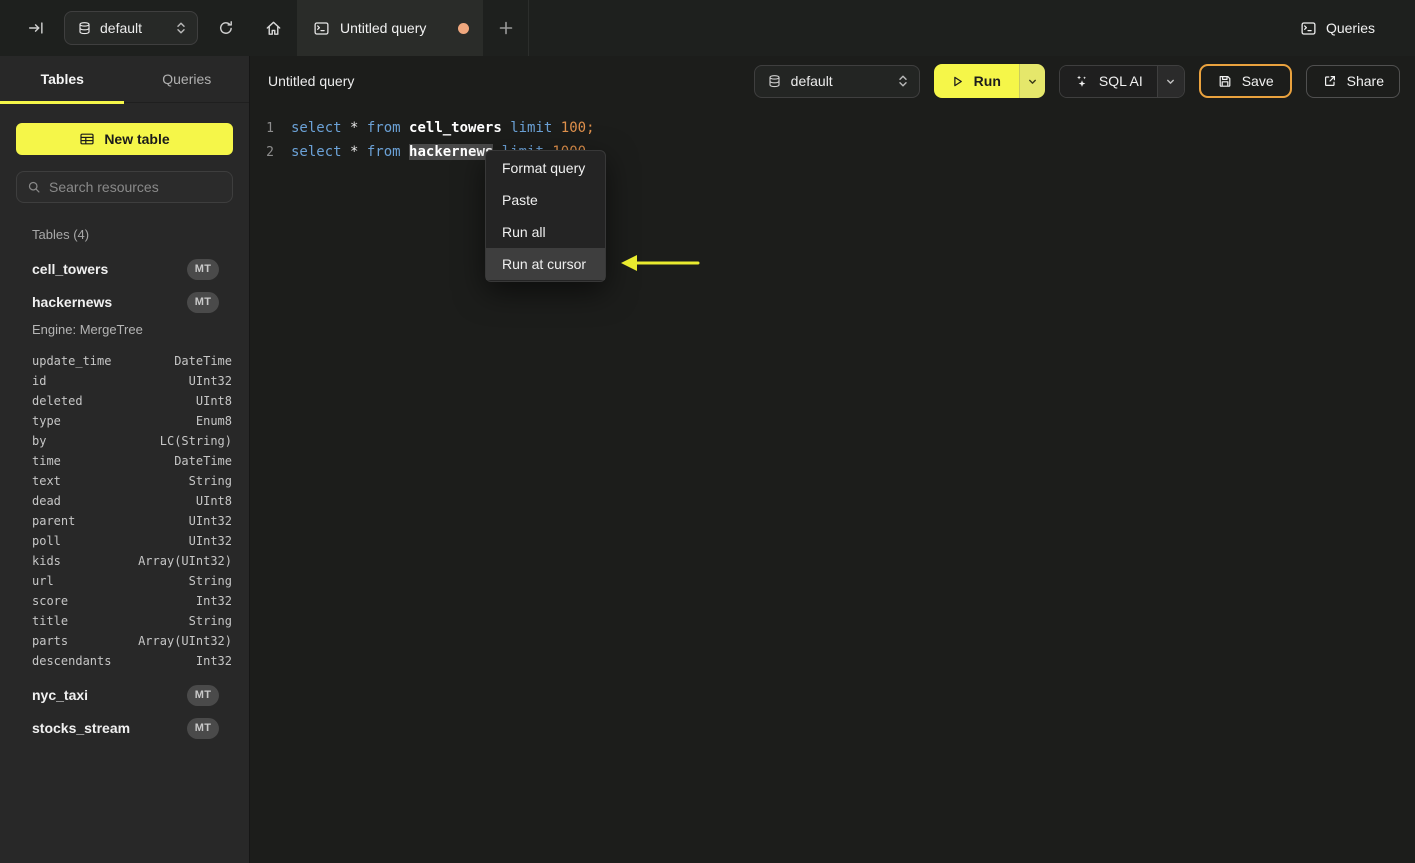 The width and height of the screenshot is (1415, 863). What do you see at coordinates (957, 81) in the screenshot?
I see `play-icon` at bounding box center [957, 81].